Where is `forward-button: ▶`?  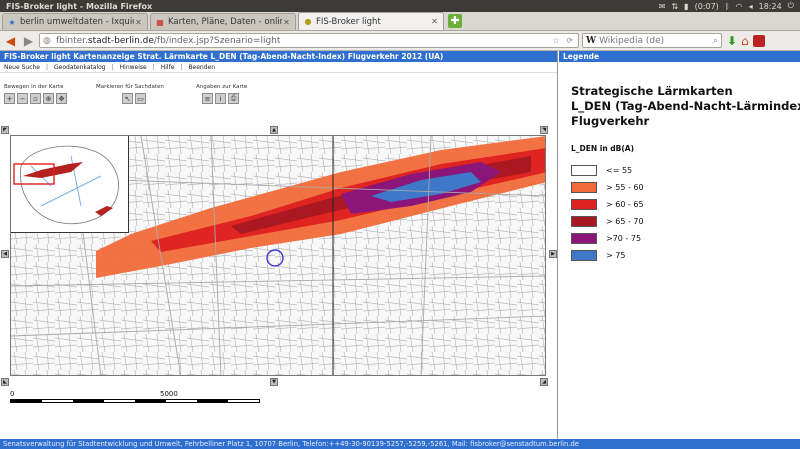
forward-button: ▶ is located at coordinates (28, 40).